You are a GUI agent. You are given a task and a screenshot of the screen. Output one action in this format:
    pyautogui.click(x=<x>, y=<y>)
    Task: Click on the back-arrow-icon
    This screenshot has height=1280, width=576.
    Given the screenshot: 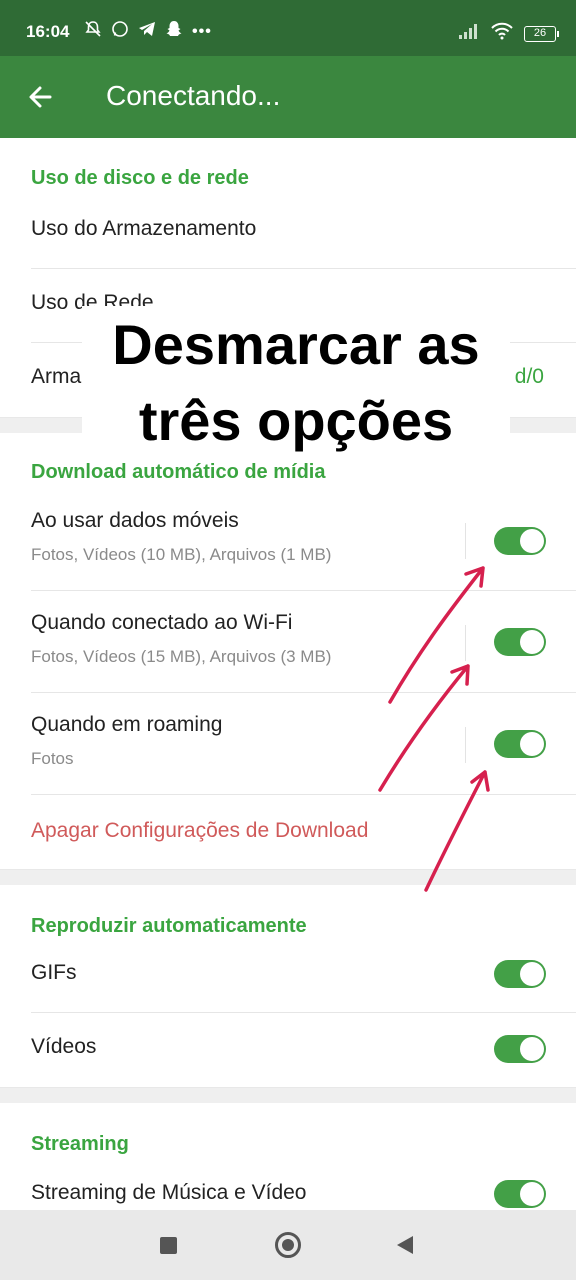 What is the action you would take?
    pyautogui.click(x=41, y=97)
    